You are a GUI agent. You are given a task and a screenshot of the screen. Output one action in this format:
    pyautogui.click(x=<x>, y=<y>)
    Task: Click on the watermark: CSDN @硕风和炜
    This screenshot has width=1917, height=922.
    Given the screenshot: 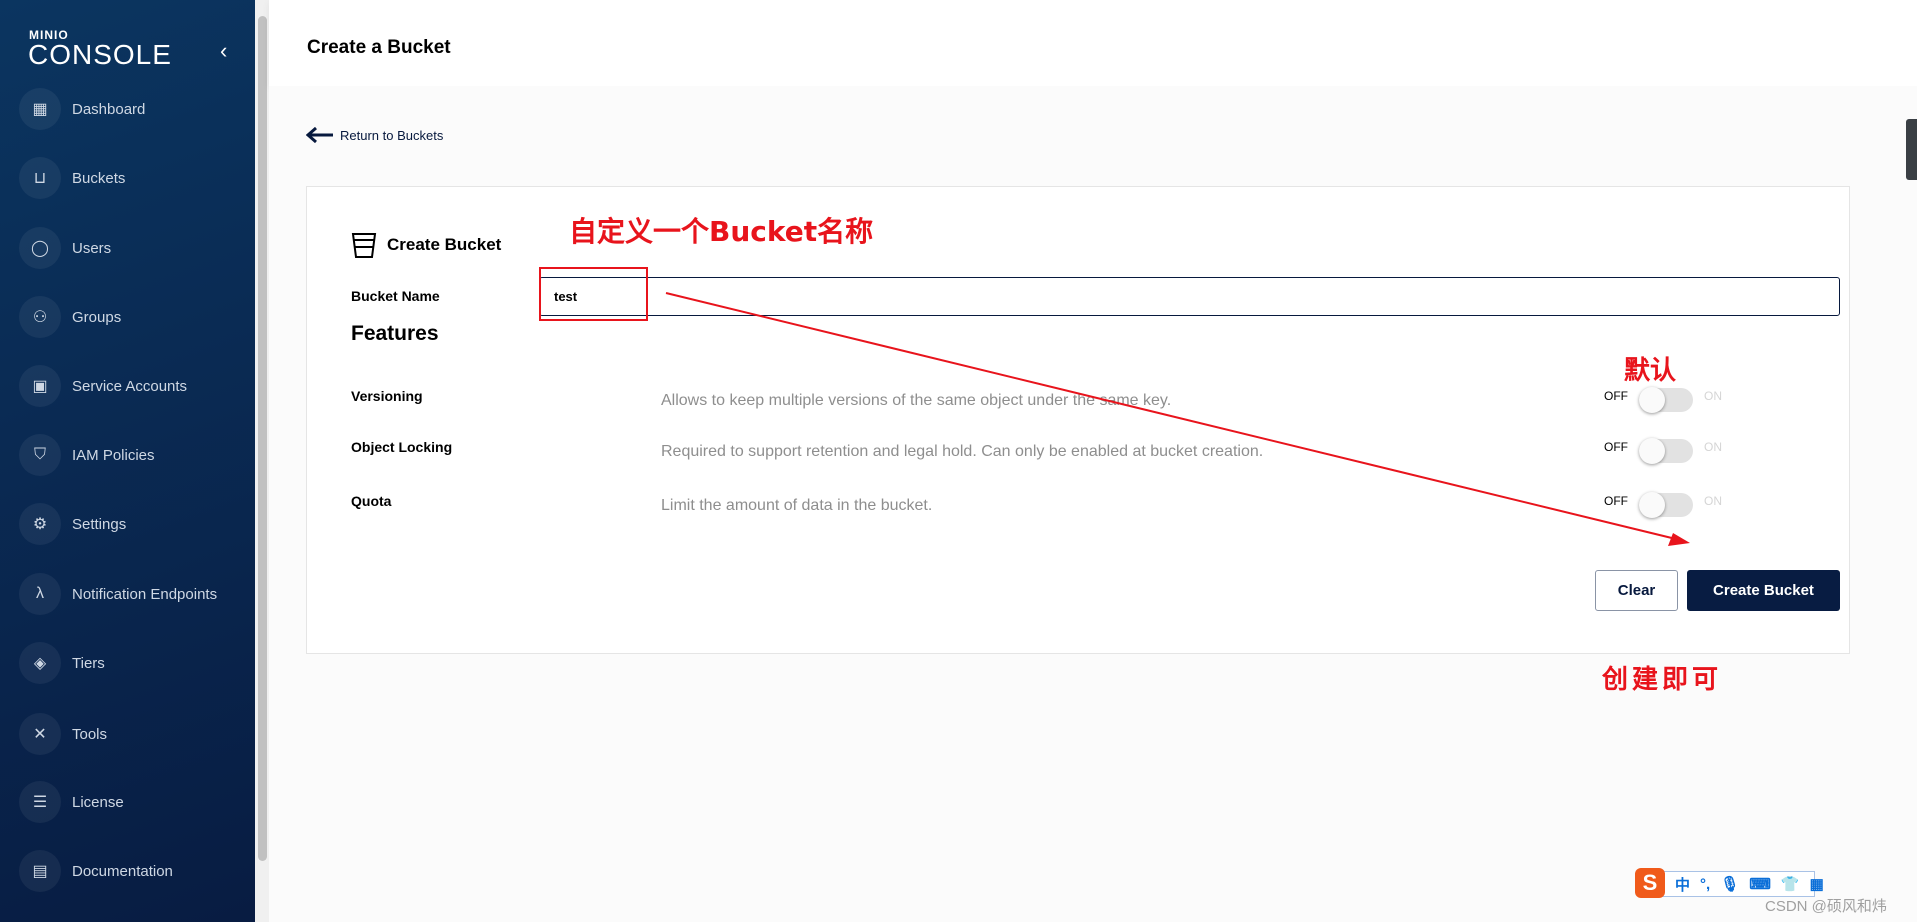 What is the action you would take?
    pyautogui.click(x=1826, y=906)
    